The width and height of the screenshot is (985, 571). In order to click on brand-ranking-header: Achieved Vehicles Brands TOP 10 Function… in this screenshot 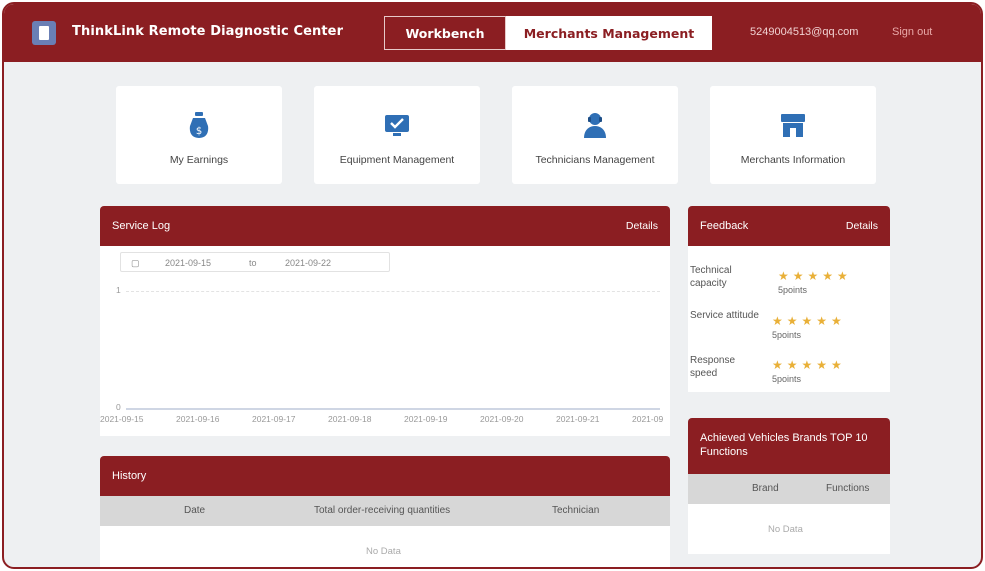, I will do `click(789, 446)`.